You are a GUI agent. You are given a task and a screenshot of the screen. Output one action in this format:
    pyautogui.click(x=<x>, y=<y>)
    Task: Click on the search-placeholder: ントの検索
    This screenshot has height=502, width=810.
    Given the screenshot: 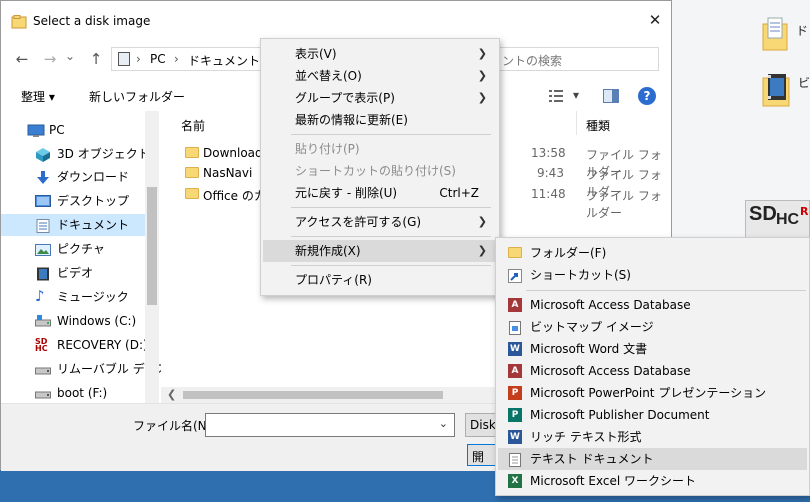 What is the action you would take?
    pyautogui.click(x=532, y=61)
    